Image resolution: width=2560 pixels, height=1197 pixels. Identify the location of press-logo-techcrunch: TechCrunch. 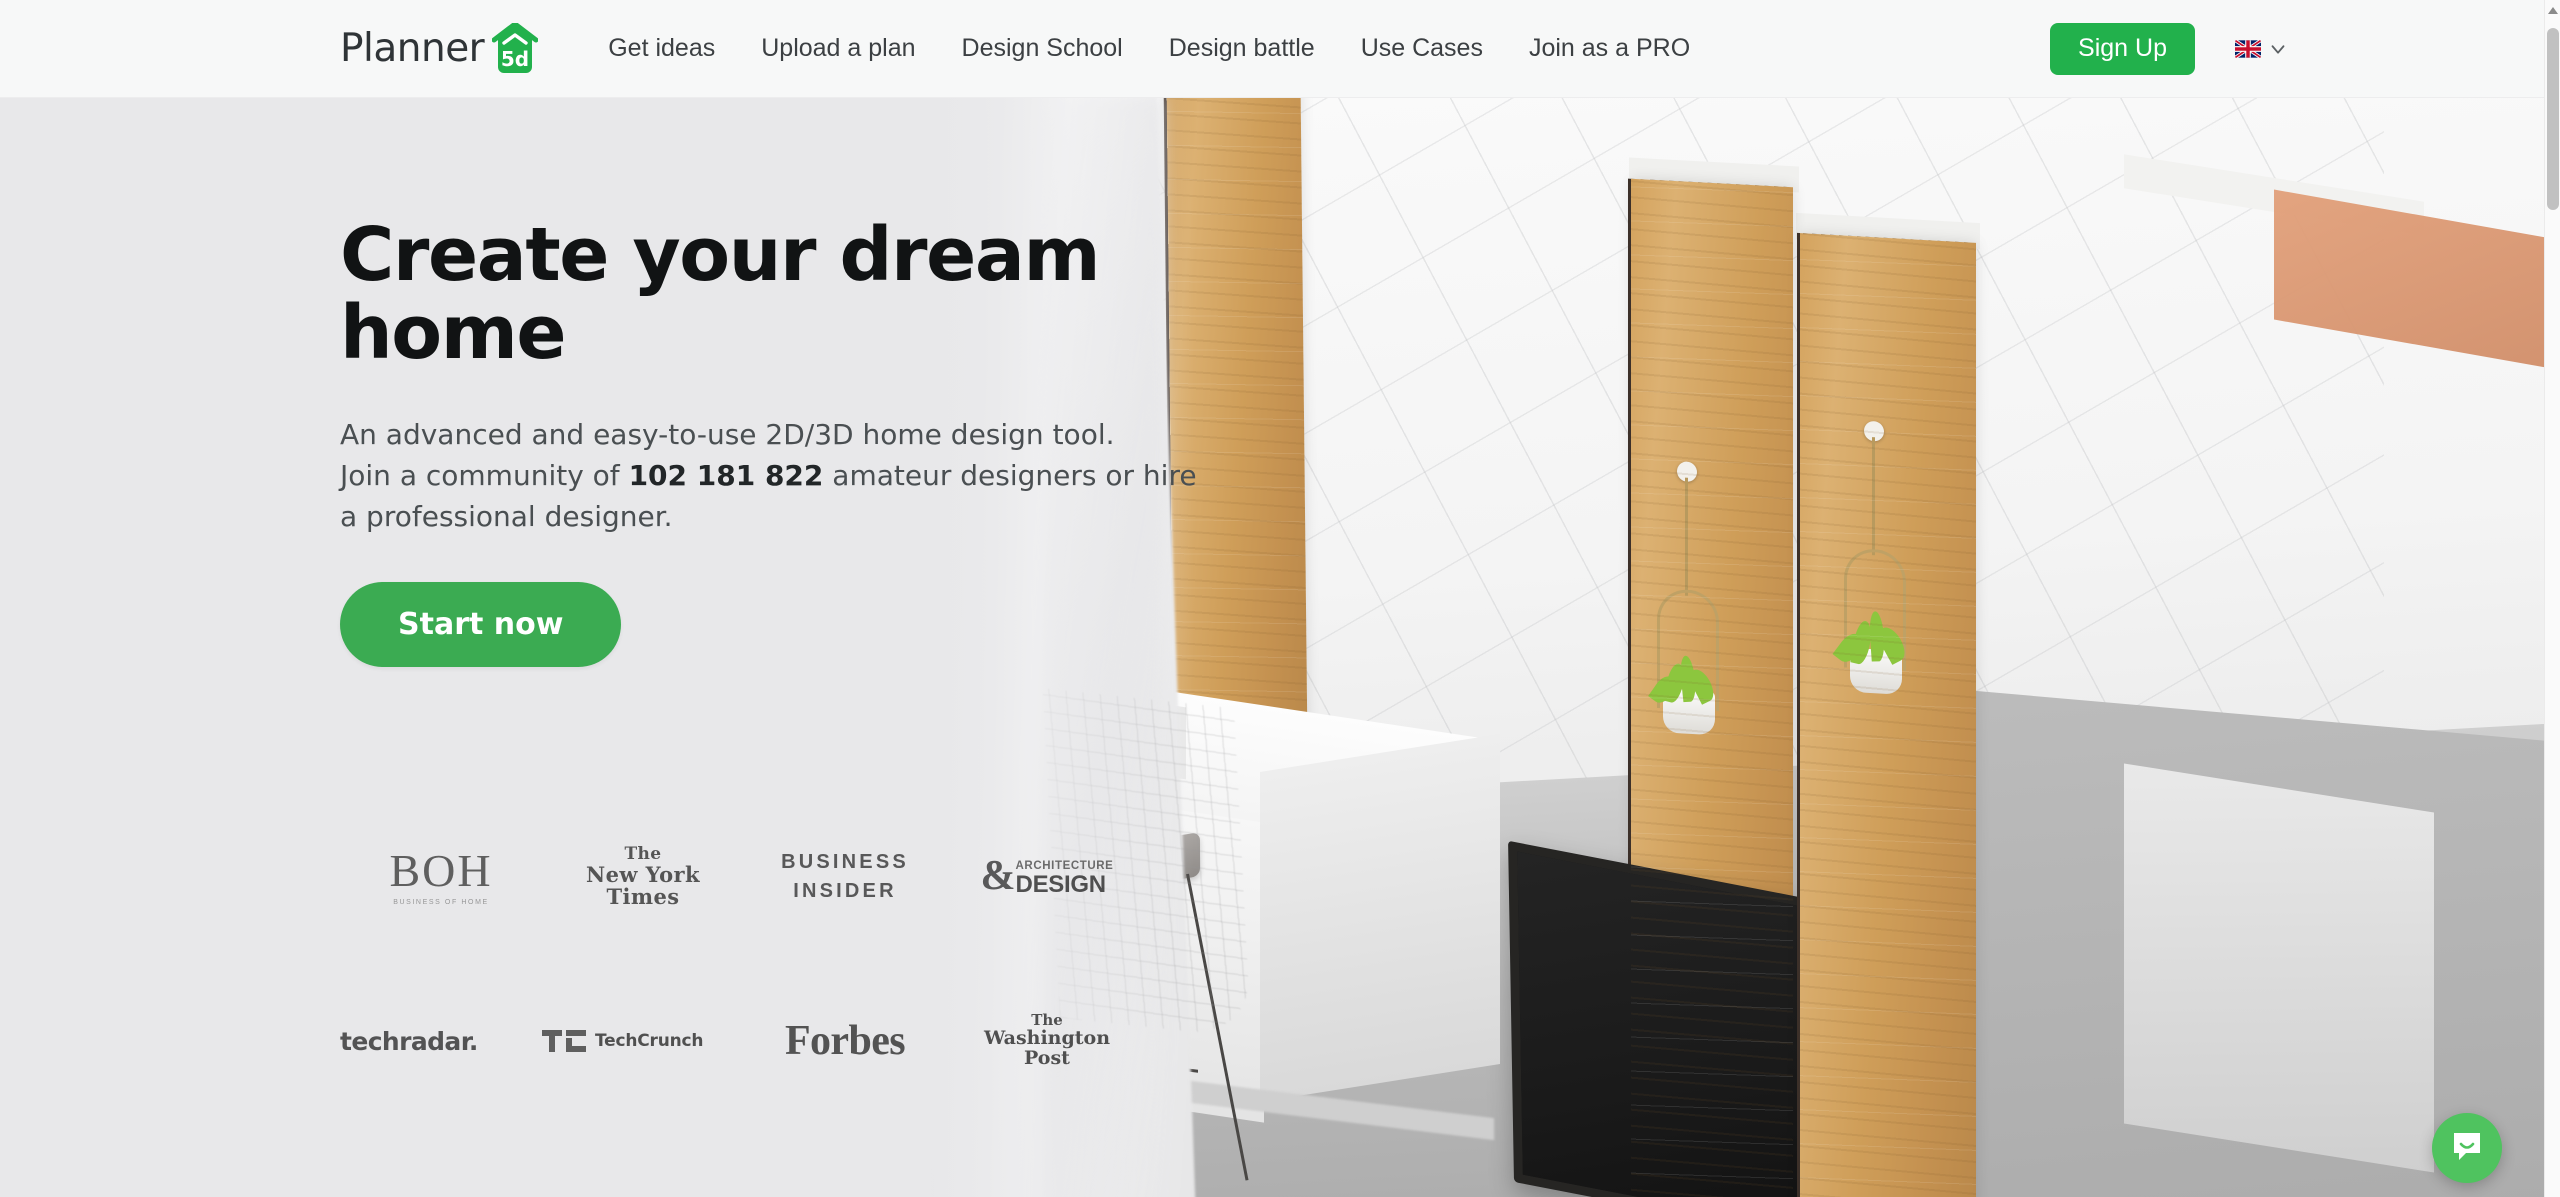
(643, 1041).